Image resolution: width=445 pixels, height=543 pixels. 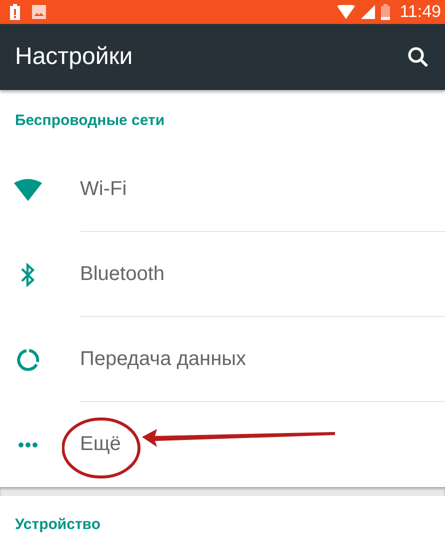 What do you see at coordinates (28, 189) in the screenshot?
I see `wifi-icon` at bounding box center [28, 189].